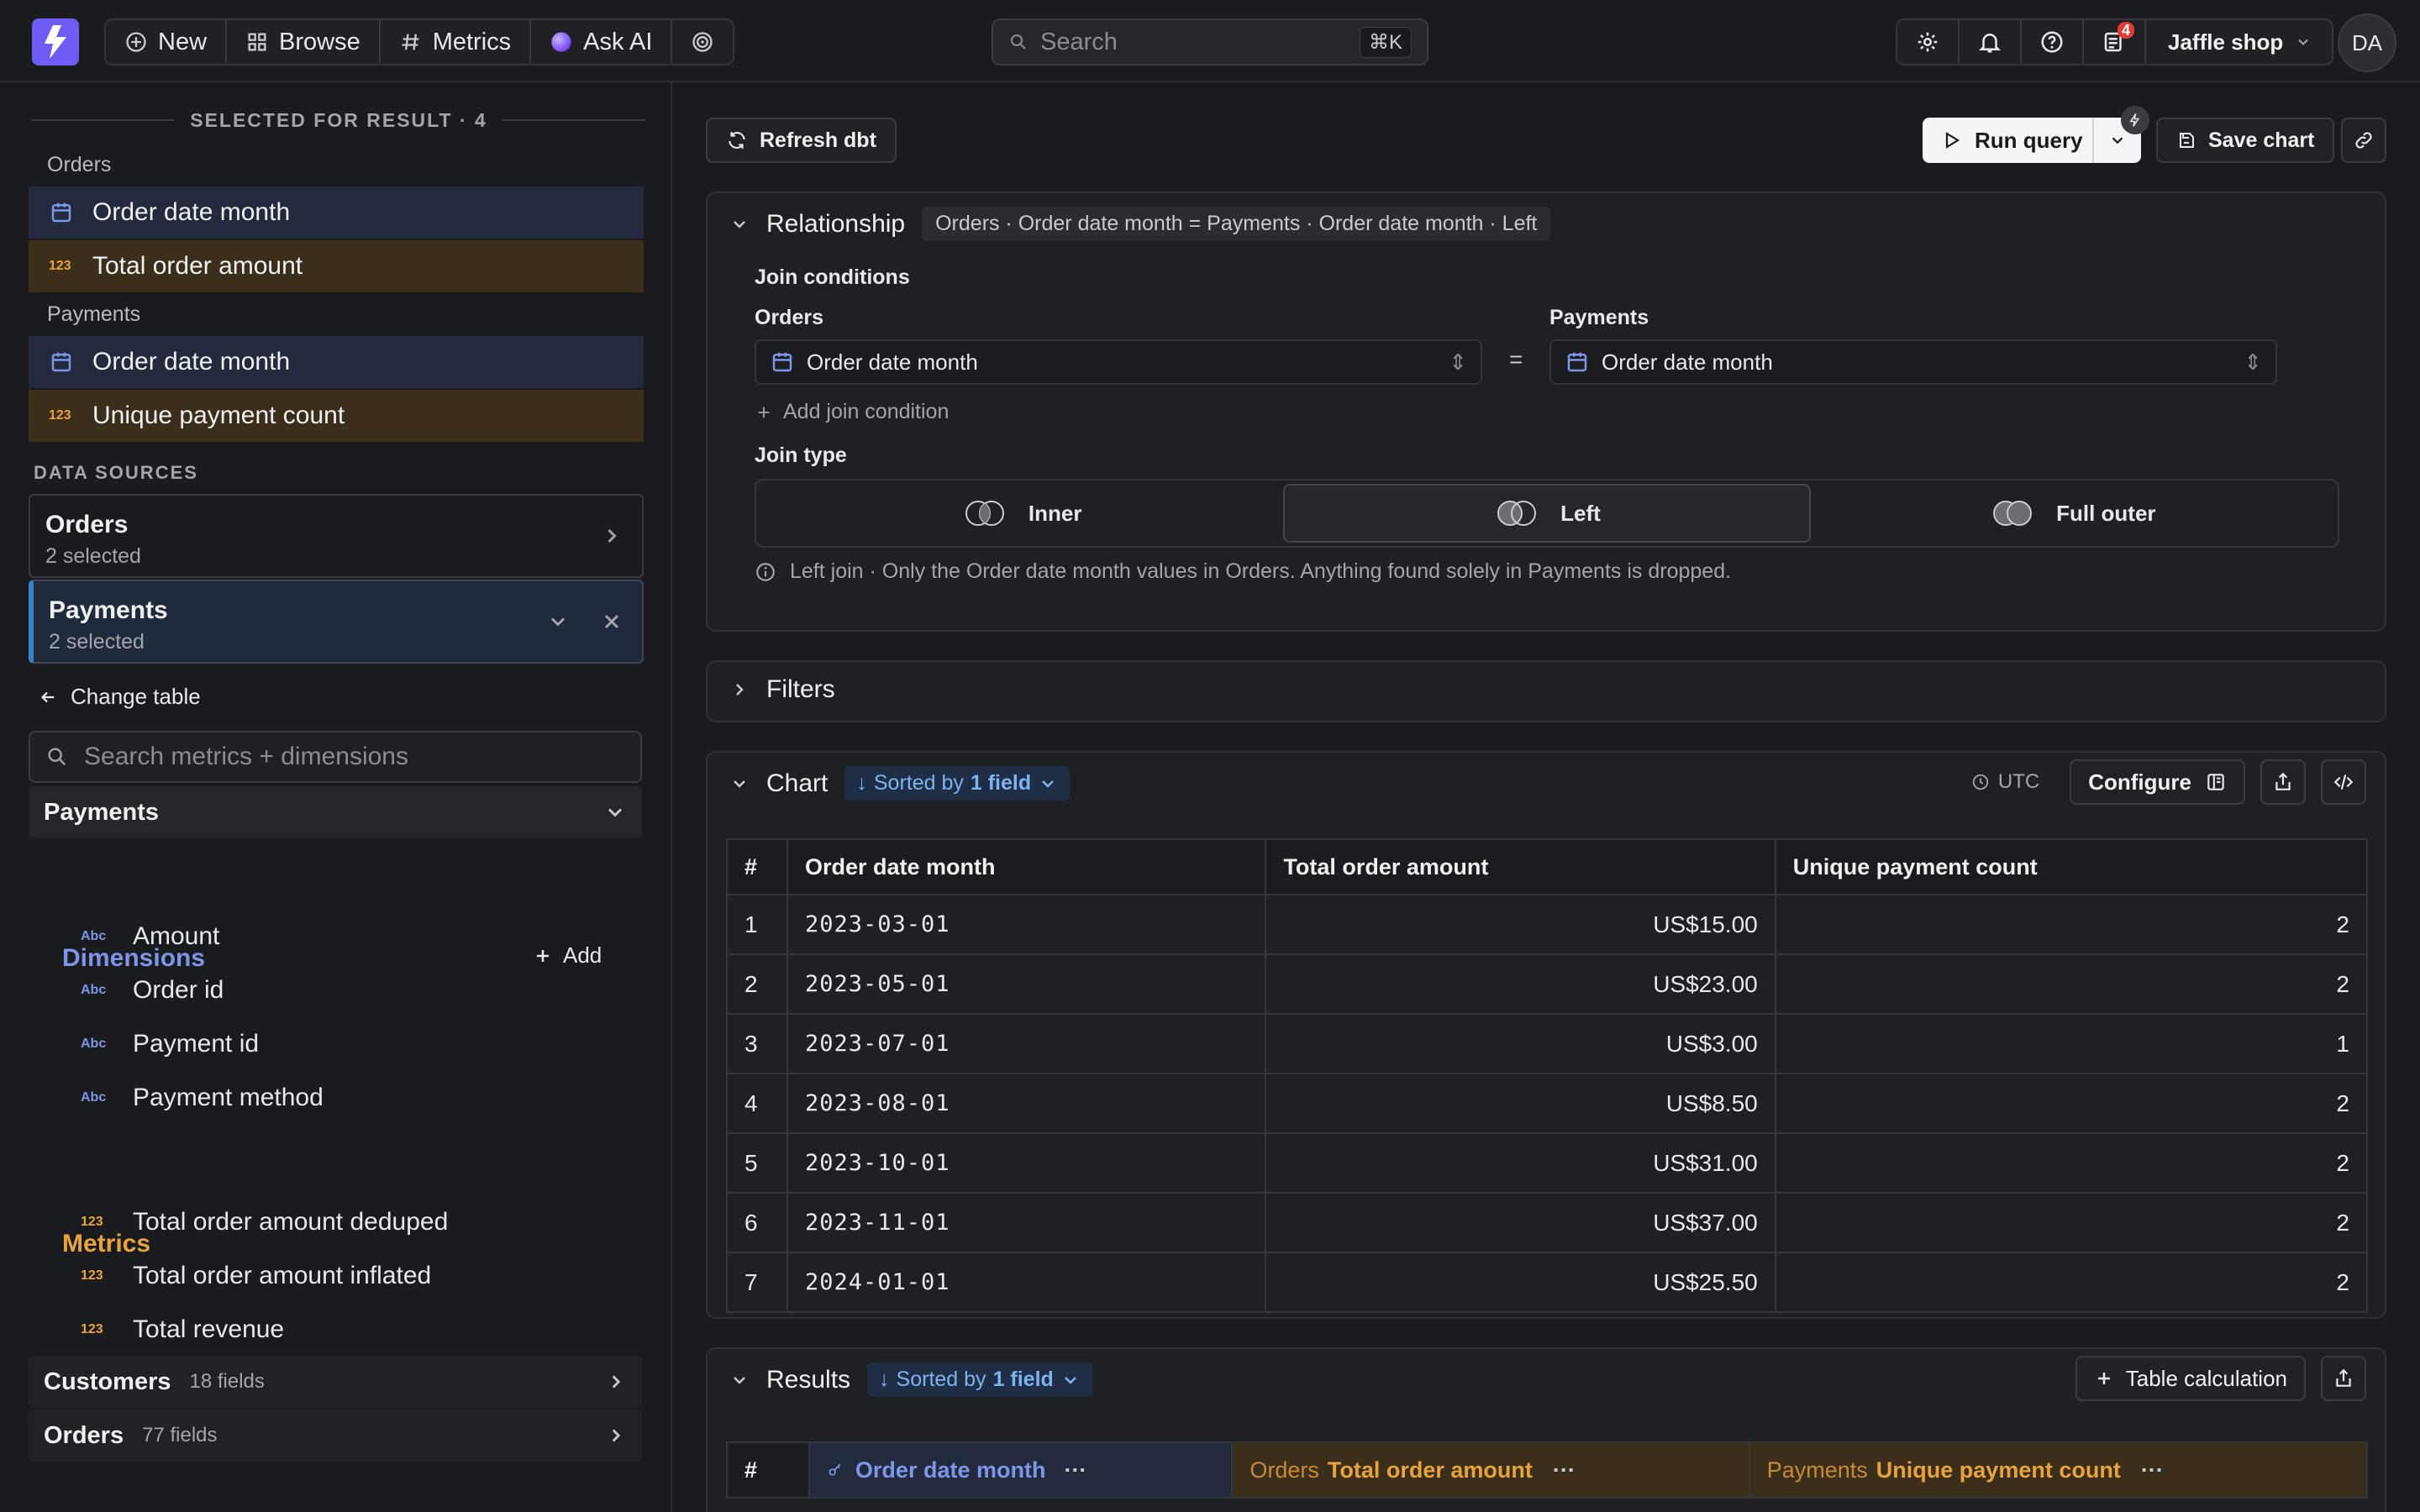  Describe the element at coordinates (1991, 42) in the screenshot. I see `notifications-button` at that location.